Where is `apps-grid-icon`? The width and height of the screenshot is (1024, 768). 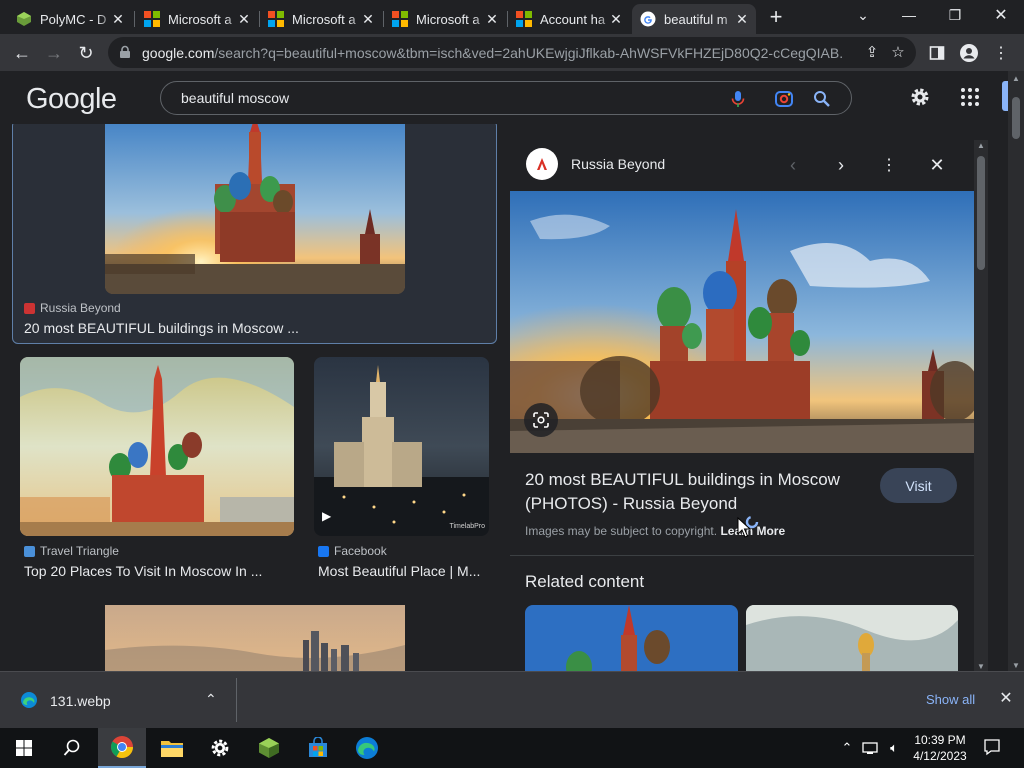
apps-grid-icon is located at coordinates (970, 97).